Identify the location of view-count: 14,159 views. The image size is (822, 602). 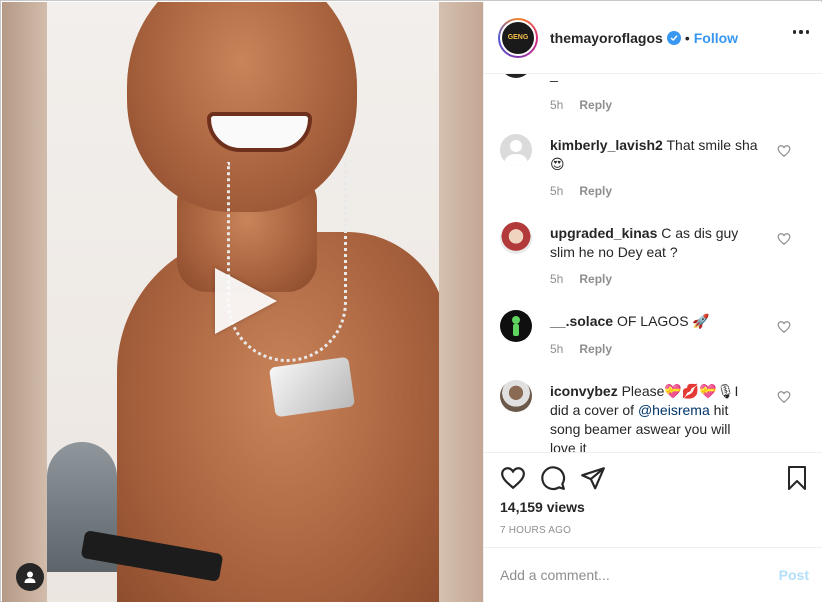
(542, 507).